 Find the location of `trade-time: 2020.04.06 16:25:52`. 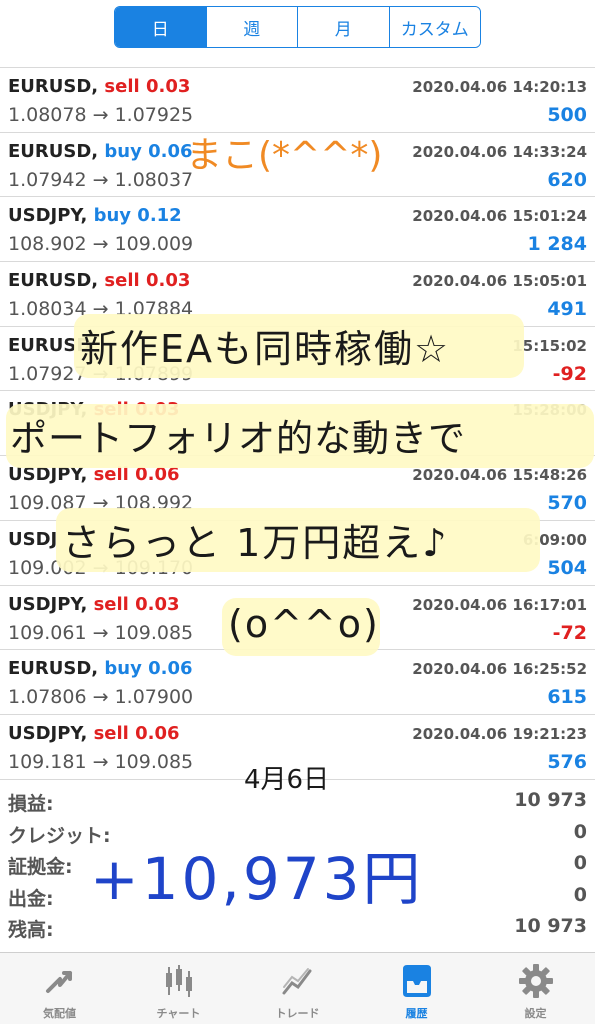

trade-time: 2020.04.06 16:25:52 is located at coordinates (499, 669).